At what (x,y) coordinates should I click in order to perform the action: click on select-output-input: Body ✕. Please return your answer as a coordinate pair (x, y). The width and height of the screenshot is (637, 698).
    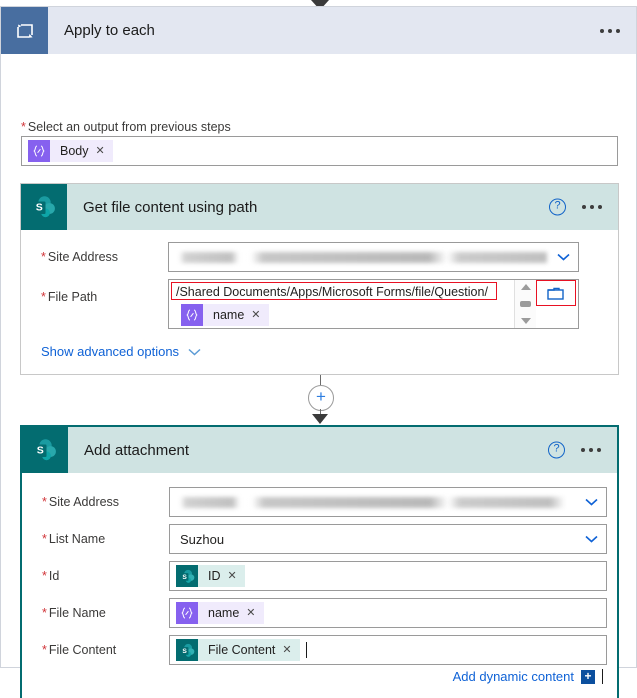
    Looking at the image, I should click on (319, 151).